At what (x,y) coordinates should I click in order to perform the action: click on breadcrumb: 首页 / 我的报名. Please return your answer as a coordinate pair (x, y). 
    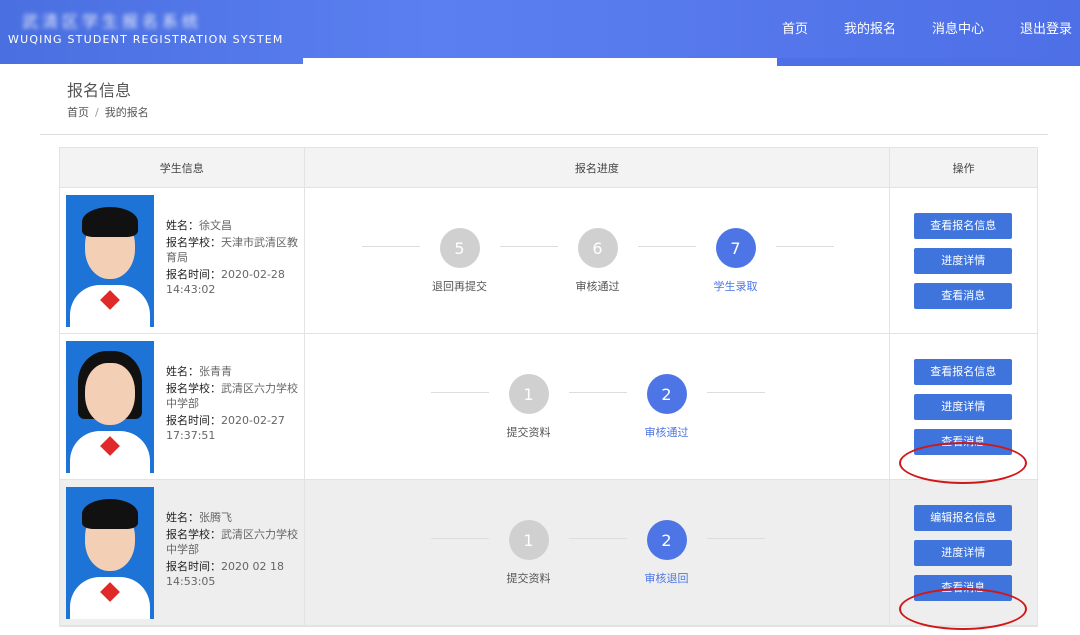
    Looking at the image, I should click on (108, 112).